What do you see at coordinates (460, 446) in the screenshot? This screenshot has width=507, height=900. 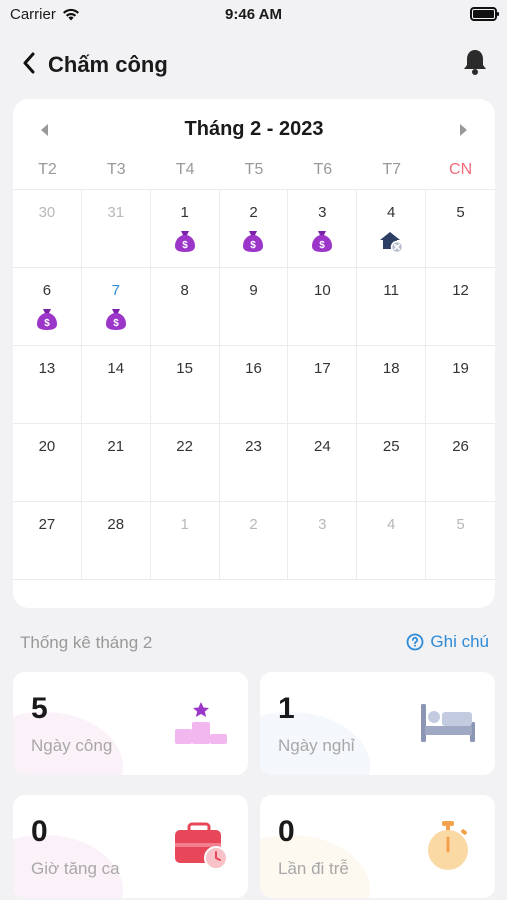 I see `day-number: 26` at bounding box center [460, 446].